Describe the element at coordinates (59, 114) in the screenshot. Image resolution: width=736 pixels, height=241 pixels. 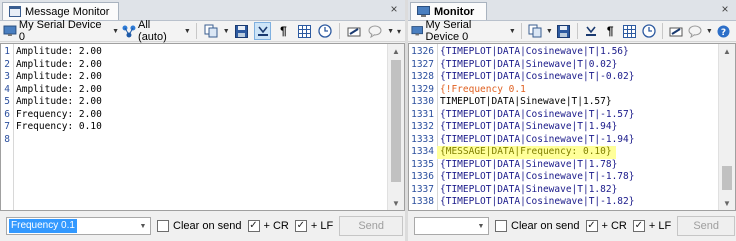
I see `line-text: Frequency: 2.00` at that location.